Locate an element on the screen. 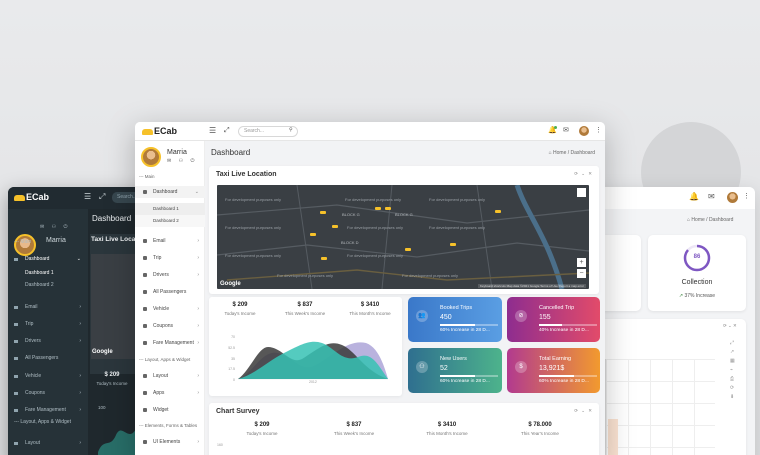 Image resolution: width=760 pixels, height=455 pixels. dark-sidebar-label: Dashboard is located at coordinates (37, 259).